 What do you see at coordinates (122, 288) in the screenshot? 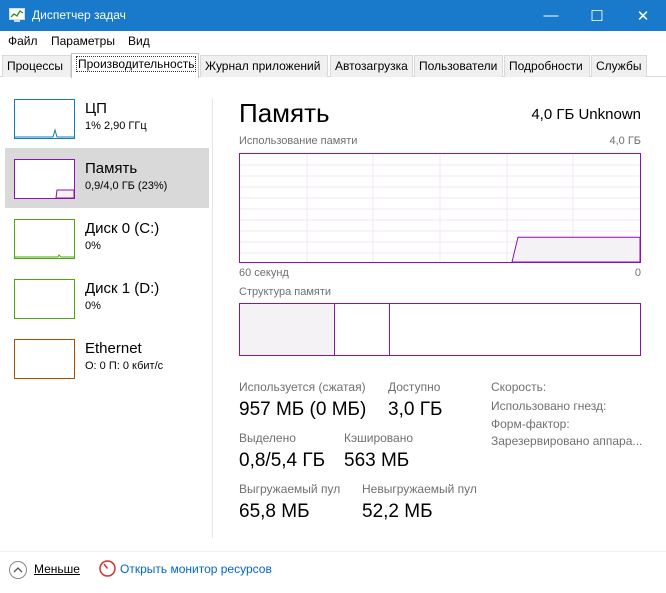
I see `device-disk1-name: Диск 1 (D:)` at bounding box center [122, 288].